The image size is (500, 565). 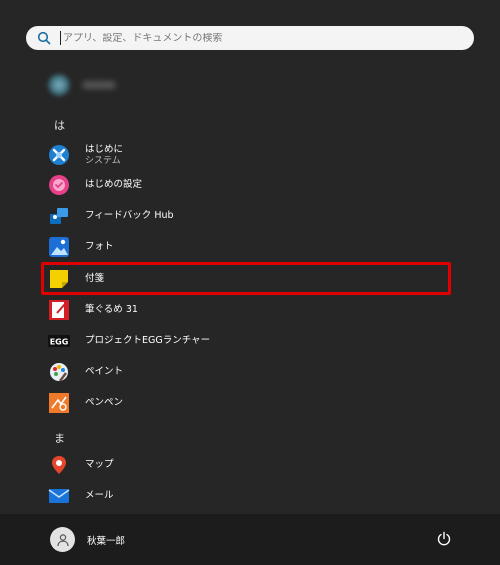 What do you see at coordinates (444, 539) in the screenshot?
I see `power-icon` at bounding box center [444, 539].